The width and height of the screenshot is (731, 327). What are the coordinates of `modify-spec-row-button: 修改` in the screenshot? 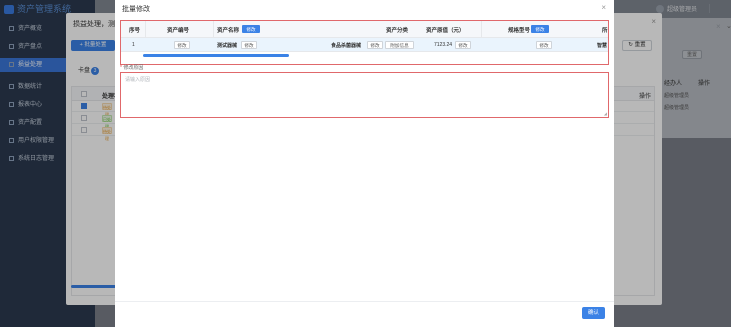 It's located at (544, 45).